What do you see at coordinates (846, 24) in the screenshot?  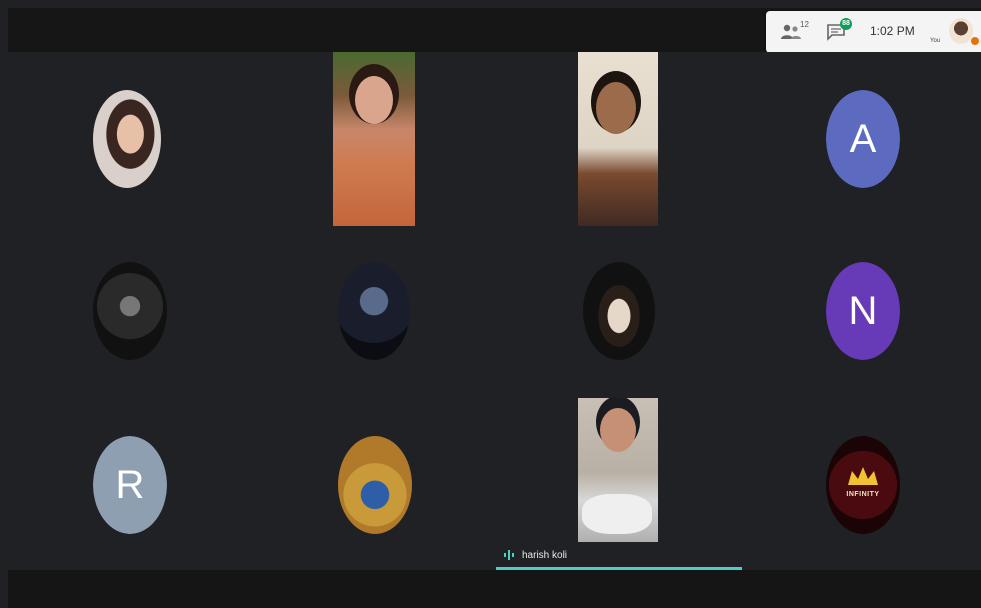 I see `chat-badge: 88` at bounding box center [846, 24].